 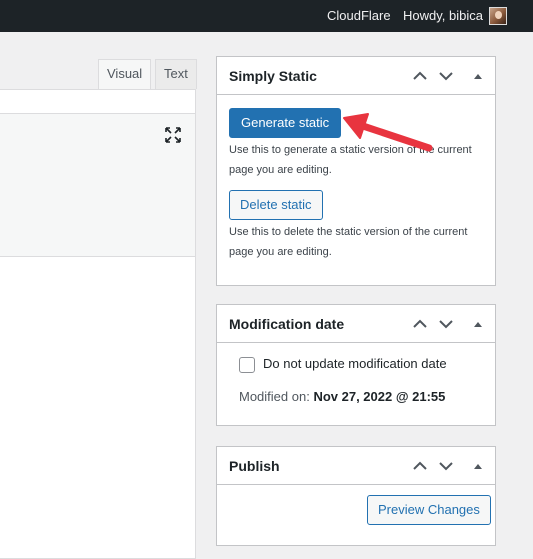 I want to click on modified-on-text: Modified on: Nov 27, 2022 @ 21:55, so click(x=342, y=396).